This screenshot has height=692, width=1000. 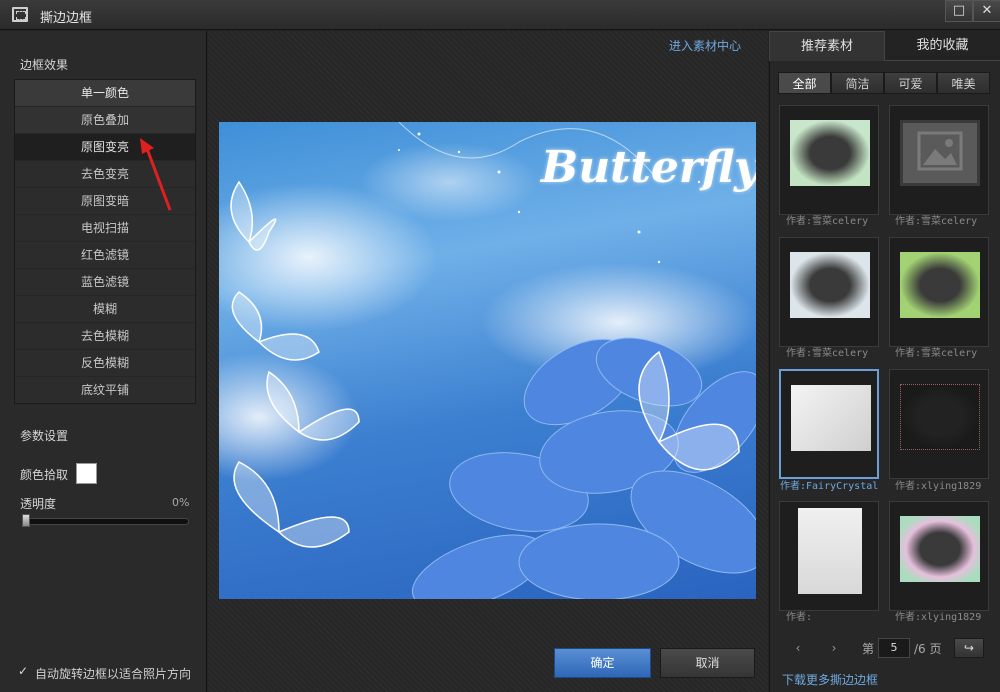 What do you see at coordinates (938, 617) in the screenshot?
I see `material-author-7: 作者:xlying1829` at bounding box center [938, 617].